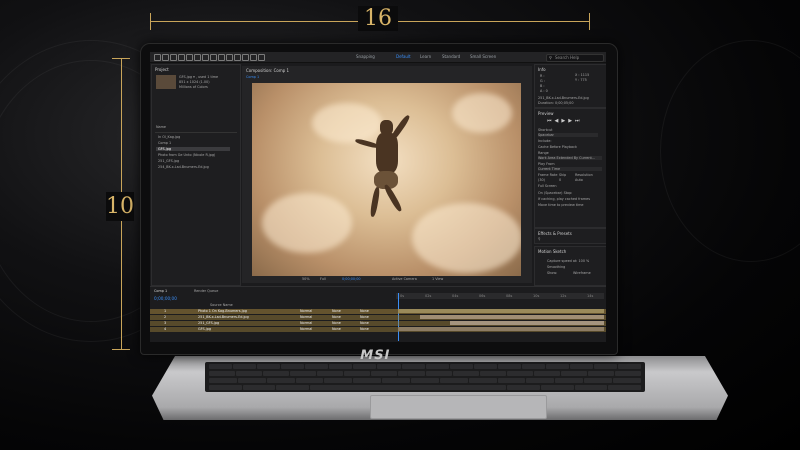 The image size is (800, 450). I want to click on composition-tab: Composition: Comp 1, so click(267, 70).